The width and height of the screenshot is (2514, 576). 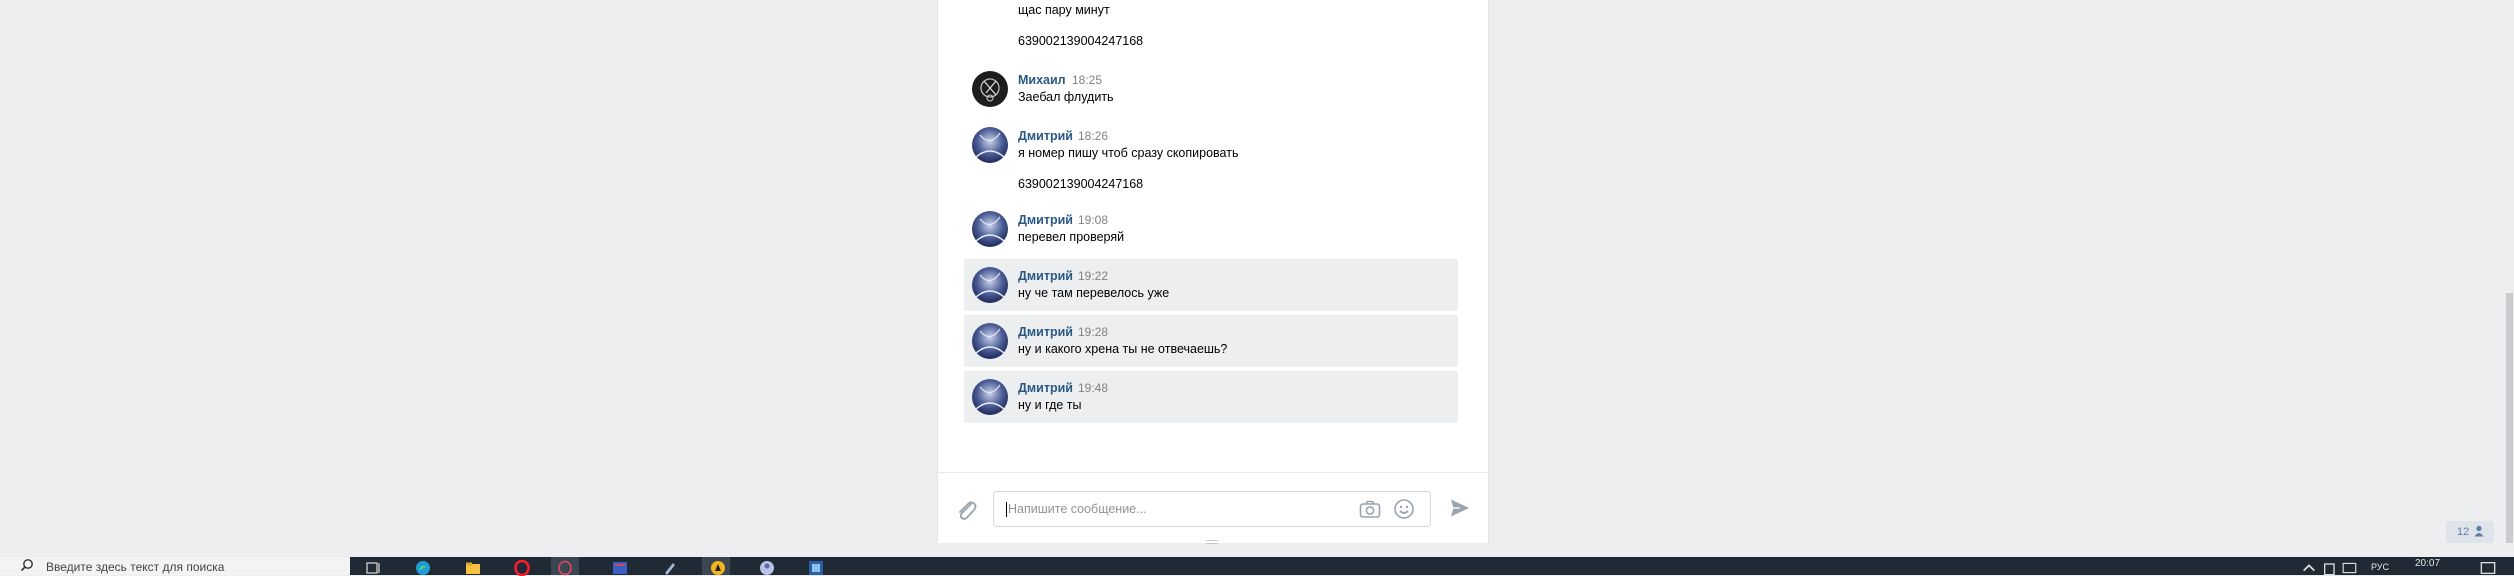 I want to click on paperclip-icon, so click(x=968, y=510).